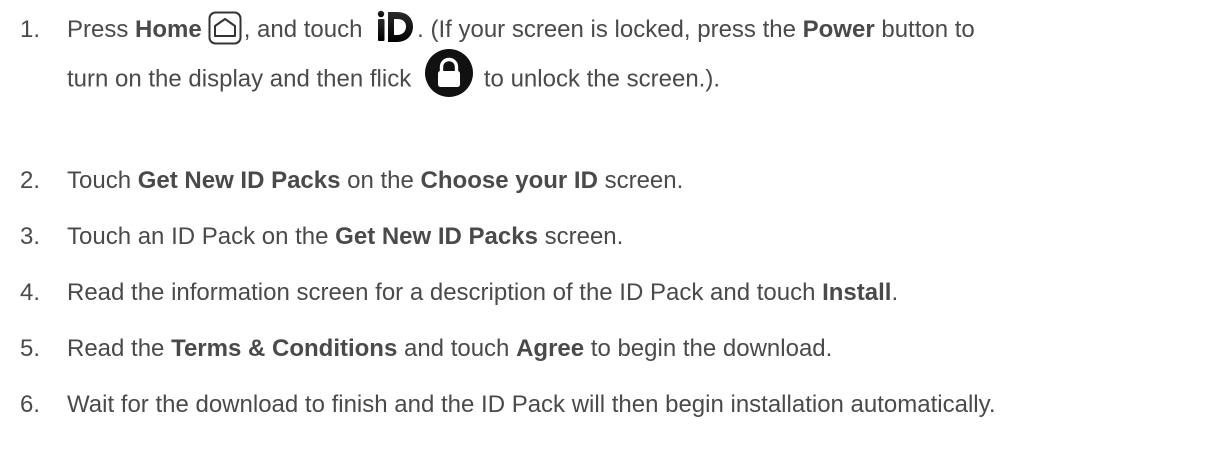 This screenshot has width=1210, height=449. Describe the element at coordinates (838, 29) in the screenshot. I see `bold-power: Power` at that location.